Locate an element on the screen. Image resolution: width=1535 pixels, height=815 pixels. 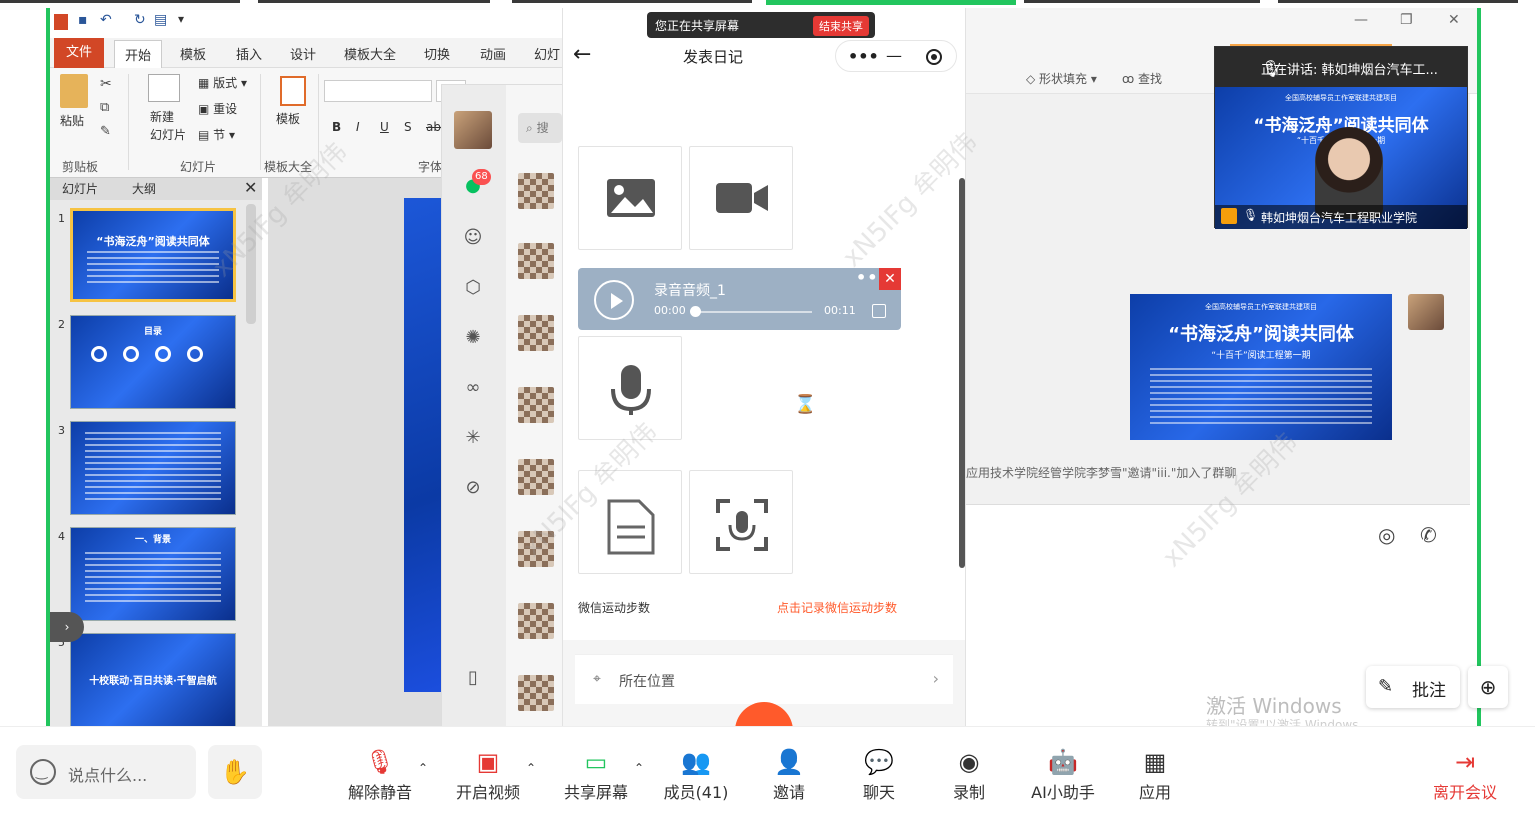
more-dots-icon: ••• is located at coordinates (863, 56).